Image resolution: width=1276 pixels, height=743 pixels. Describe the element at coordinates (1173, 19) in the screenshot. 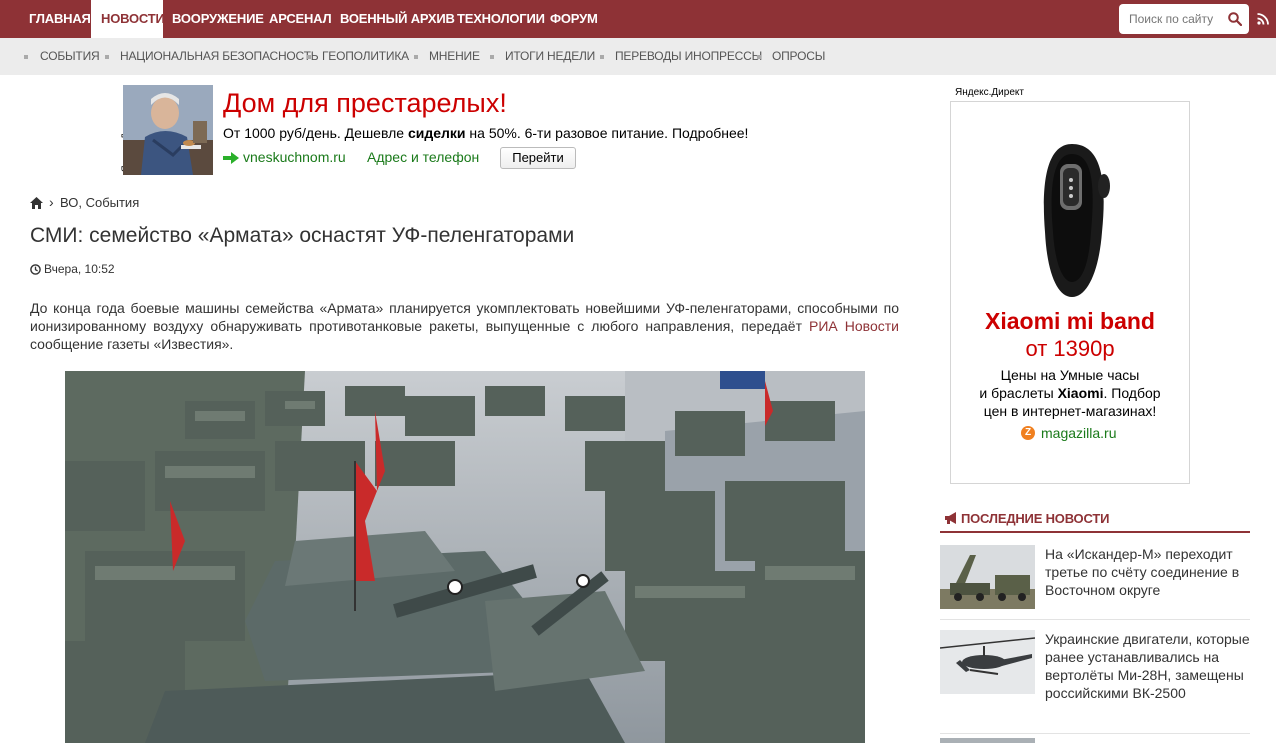

I see `search-input` at that location.